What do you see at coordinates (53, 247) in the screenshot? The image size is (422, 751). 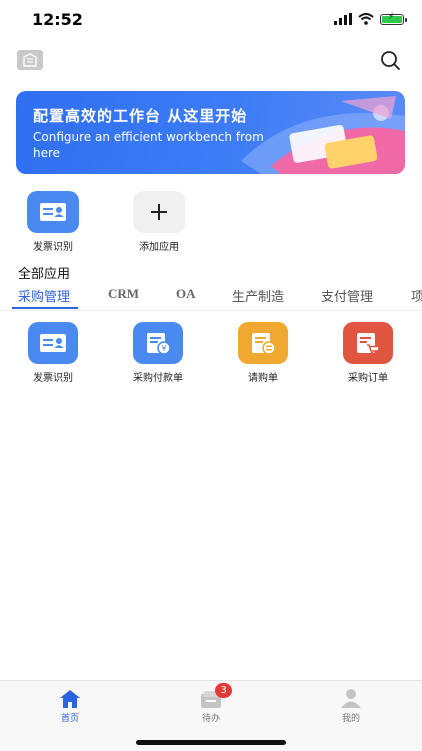 I see `quick-app-label: 发票识别` at bounding box center [53, 247].